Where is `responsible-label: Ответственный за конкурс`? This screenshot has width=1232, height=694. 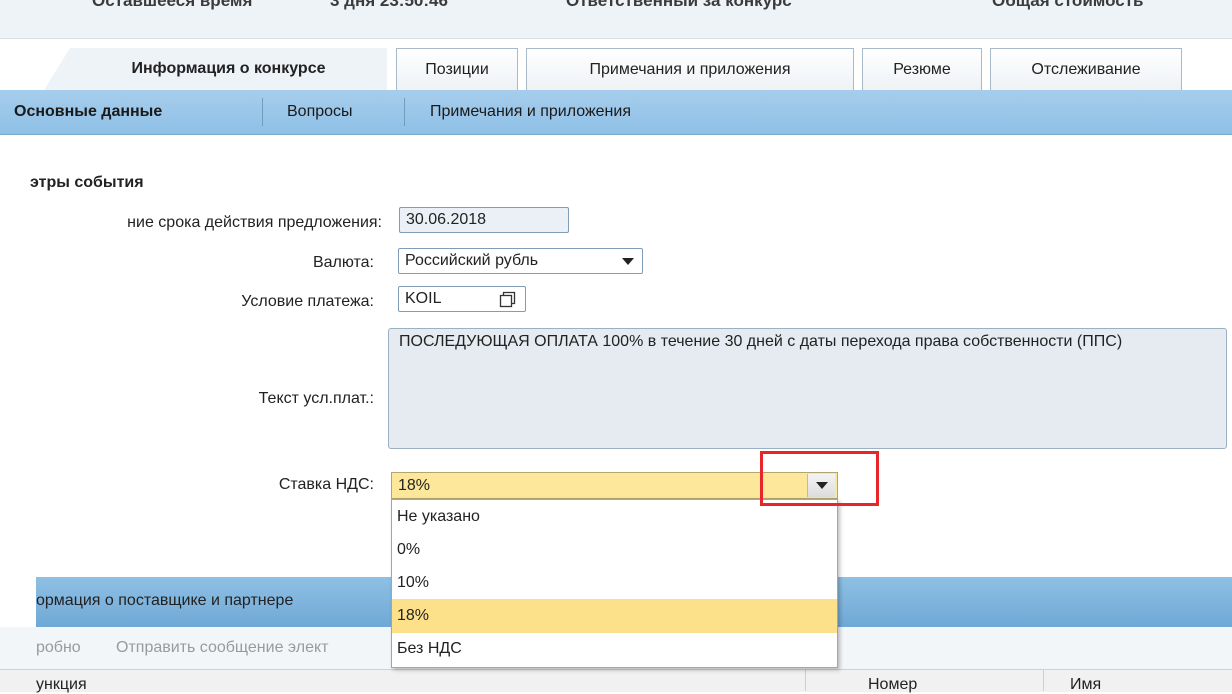
responsible-label: Ответственный за конкурс is located at coordinates (679, 5).